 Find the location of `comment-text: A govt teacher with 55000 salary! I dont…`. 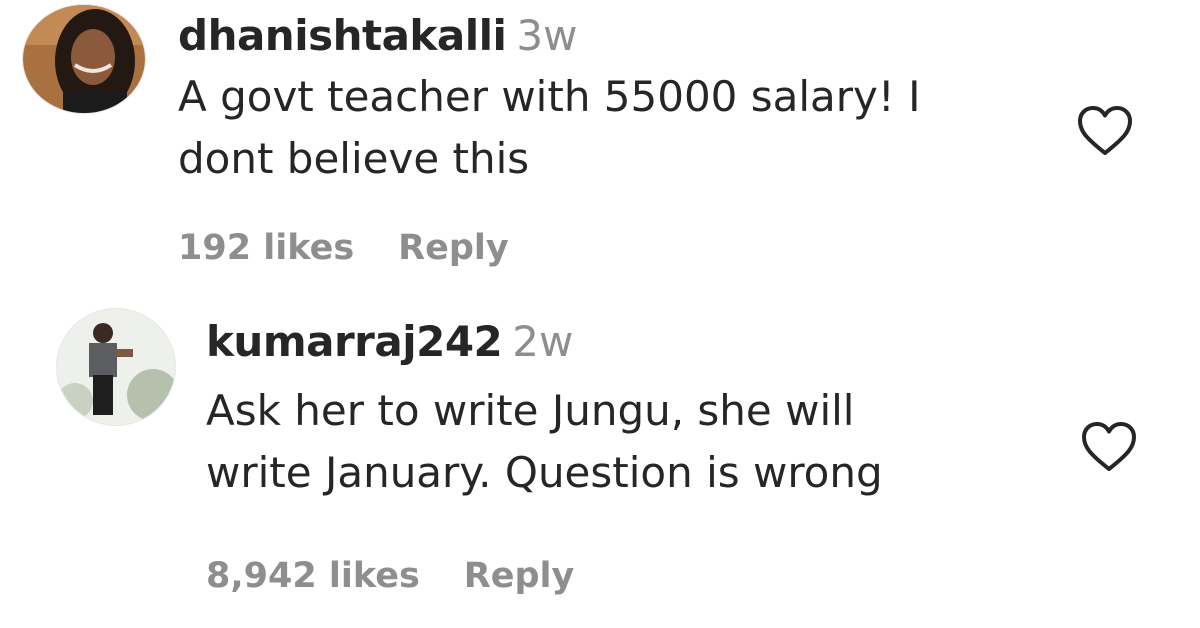

comment-text: A govt teacher with 55000 salary! I dont… is located at coordinates (549, 128).